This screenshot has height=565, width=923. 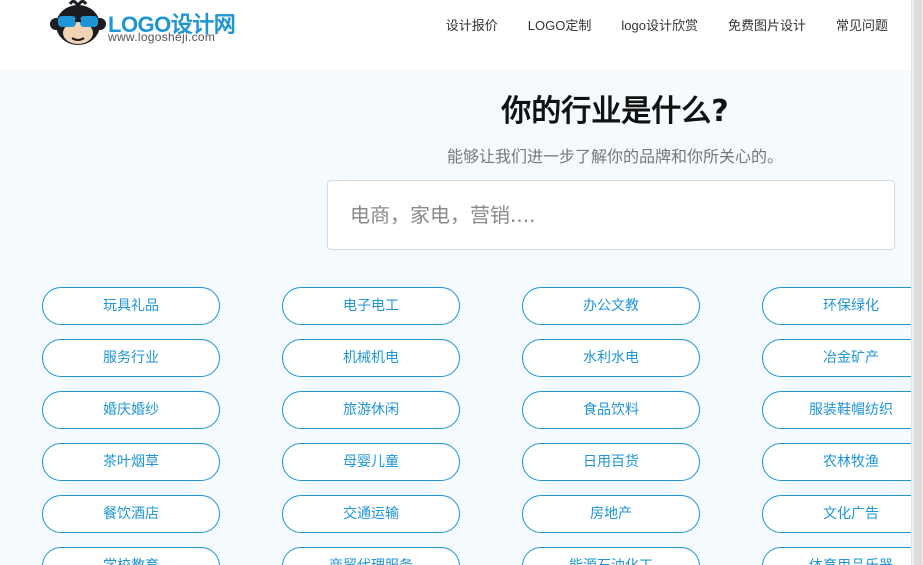 I want to click on industry-chip: 机械机电, so click(x=371, y=358).